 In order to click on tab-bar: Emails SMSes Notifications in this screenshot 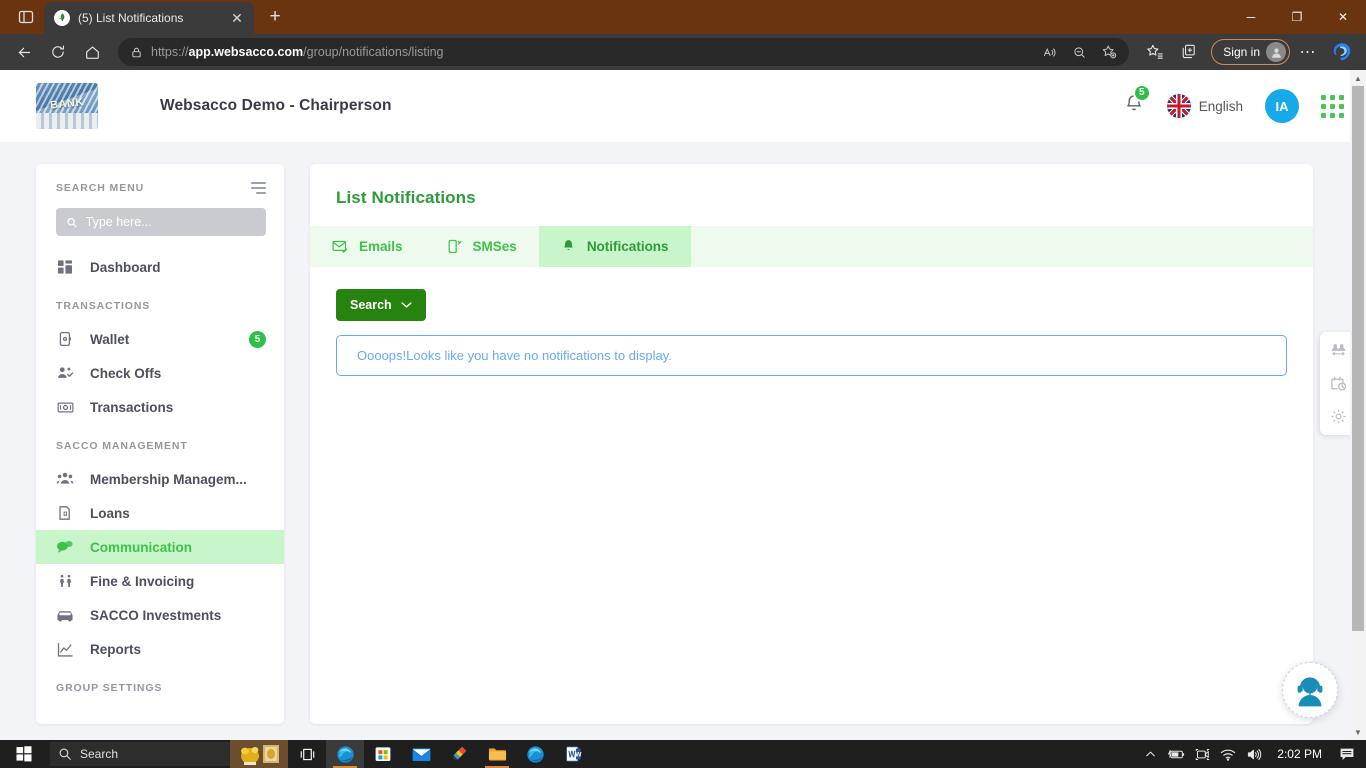, I will do `click(811, 246)`.